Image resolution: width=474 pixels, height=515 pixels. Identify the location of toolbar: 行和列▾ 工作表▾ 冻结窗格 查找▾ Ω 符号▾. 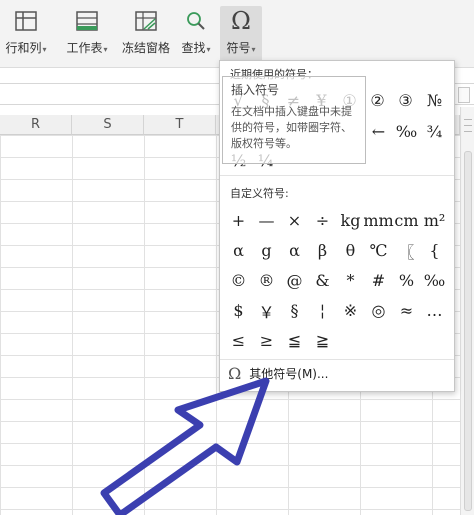
(237, 34).